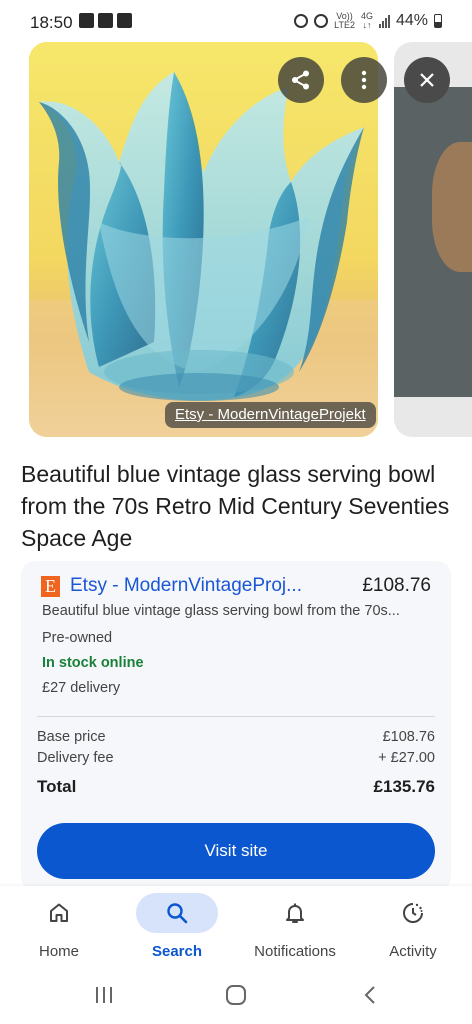 The image size is (472, 1024). I want to click on seller-row: E Etsy - ModernVintageProj... £108.76, so click(236, 586).